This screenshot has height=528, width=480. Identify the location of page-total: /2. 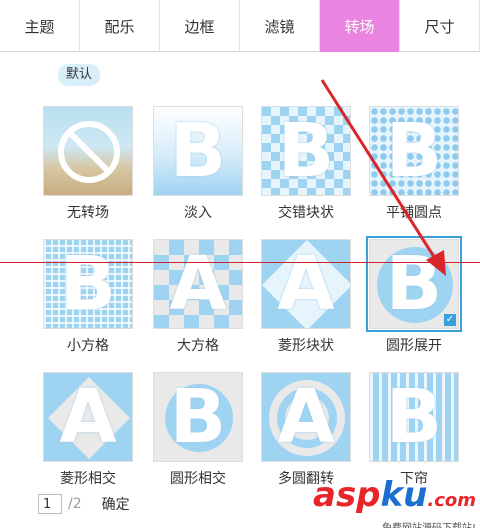
(75, 504).